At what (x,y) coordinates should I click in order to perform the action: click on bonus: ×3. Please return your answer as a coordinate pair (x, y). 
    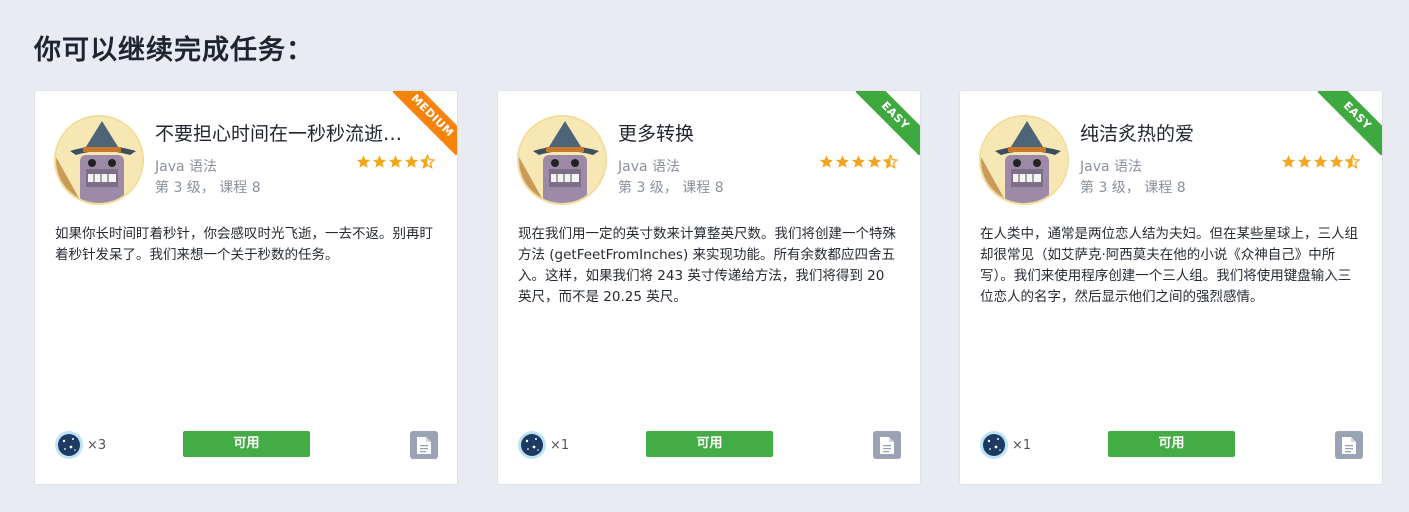
    Looking at the image, I should click on (80, 445).